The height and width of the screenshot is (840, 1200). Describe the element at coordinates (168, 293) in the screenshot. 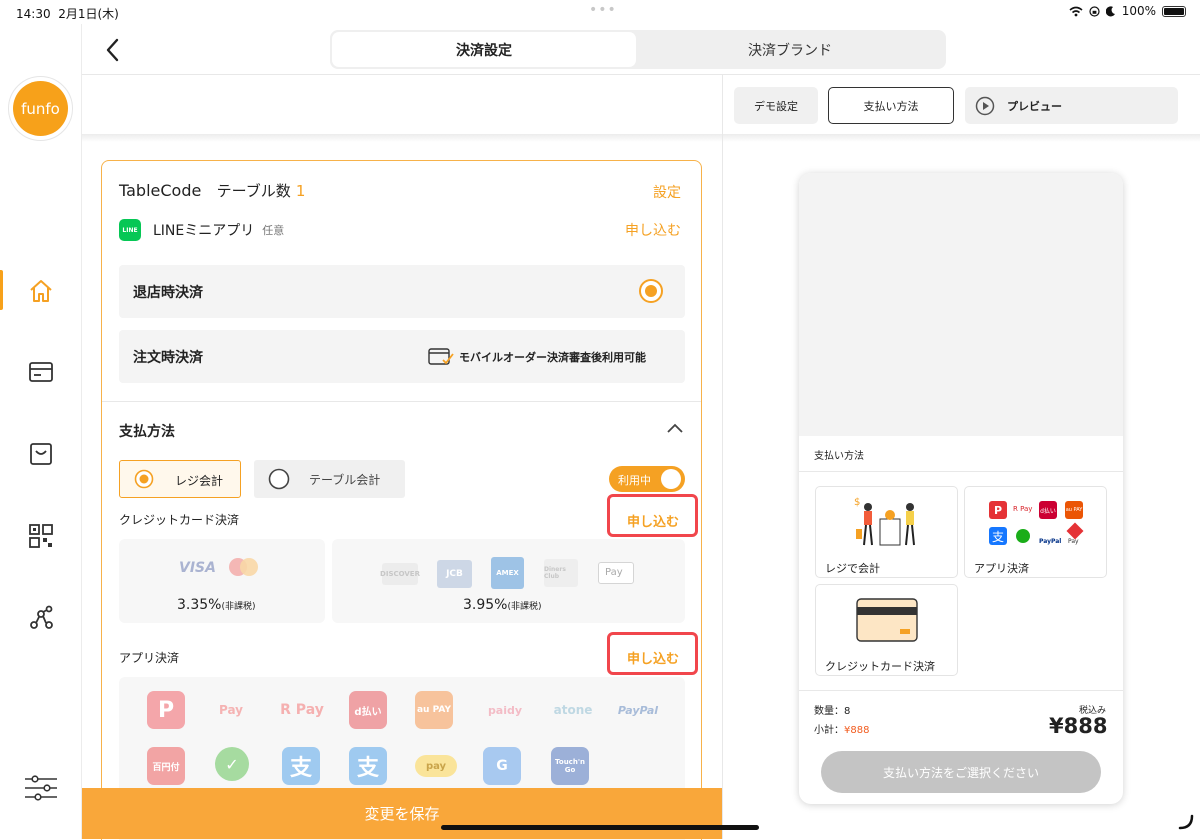

I see `checkout-on-leave-label: 退店時決済` at that location.